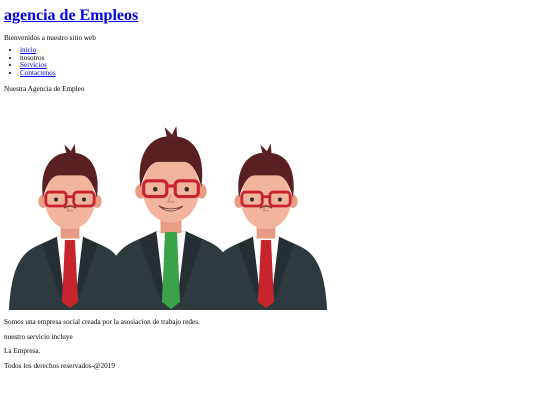 The height and width of the screenshot is (405, 540). Describe the element at coordinates (59, 366) in the screenshot. I see `footer-copyright: Todos los derechos reservados-@2019` at that location.